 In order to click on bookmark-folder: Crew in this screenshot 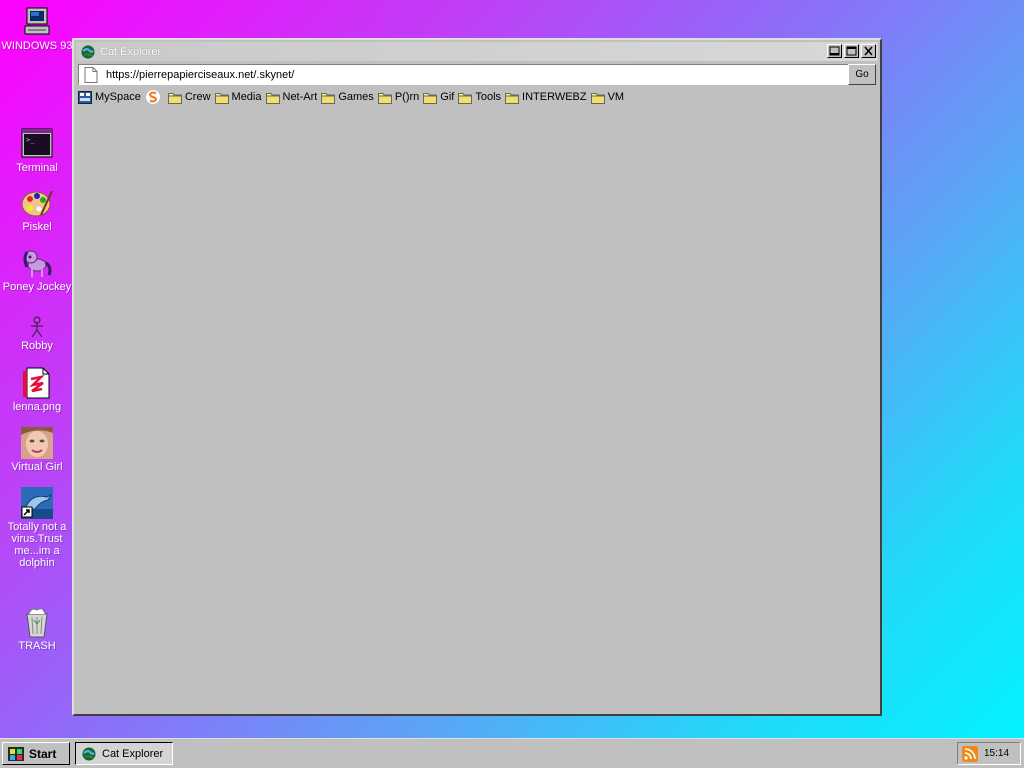, I will do `click(189, 97)`.